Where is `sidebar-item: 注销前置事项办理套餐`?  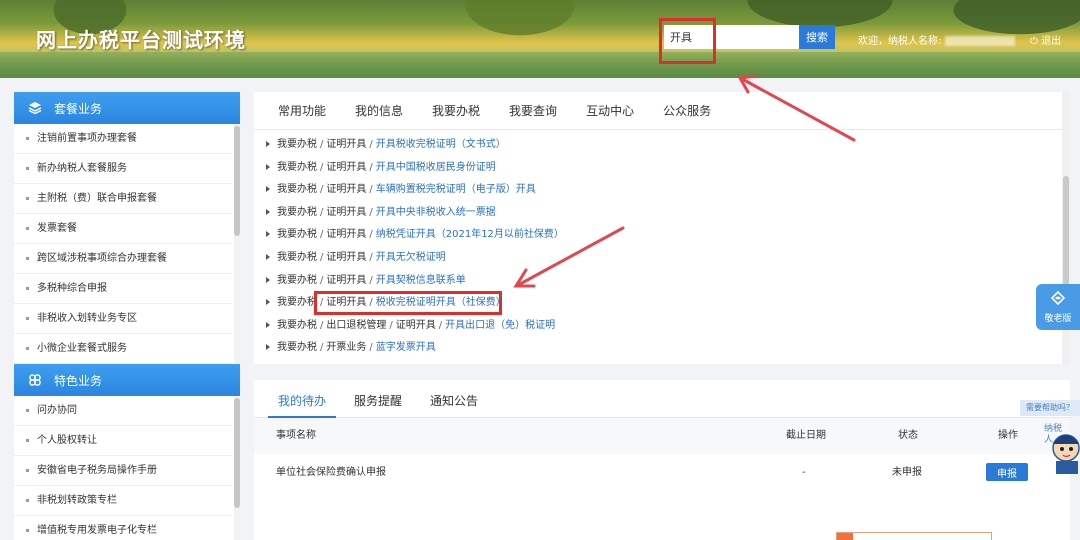
sidebar-item: 注销前置事项办理套餐 is located at coordinates (123, 139).